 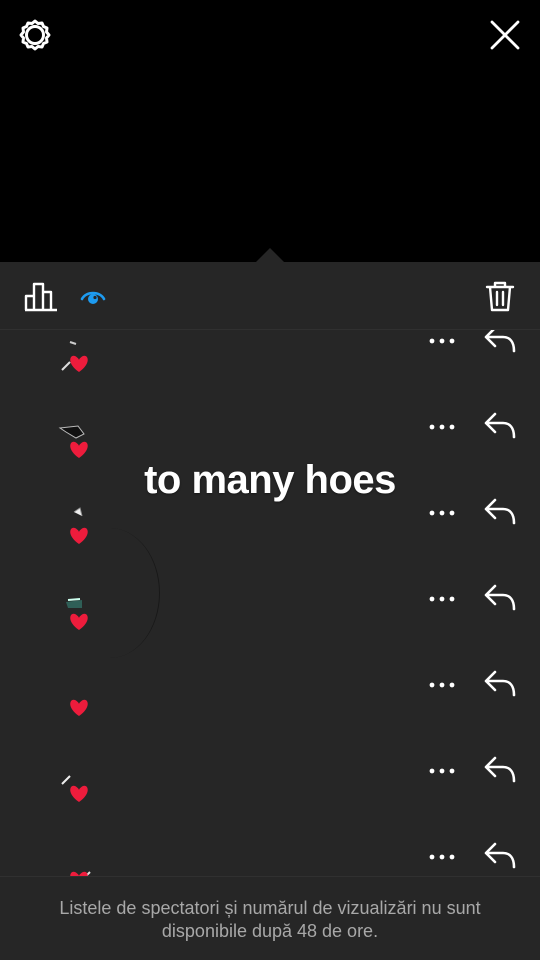 I want to click on close-icon, so click(x=505, y=35).